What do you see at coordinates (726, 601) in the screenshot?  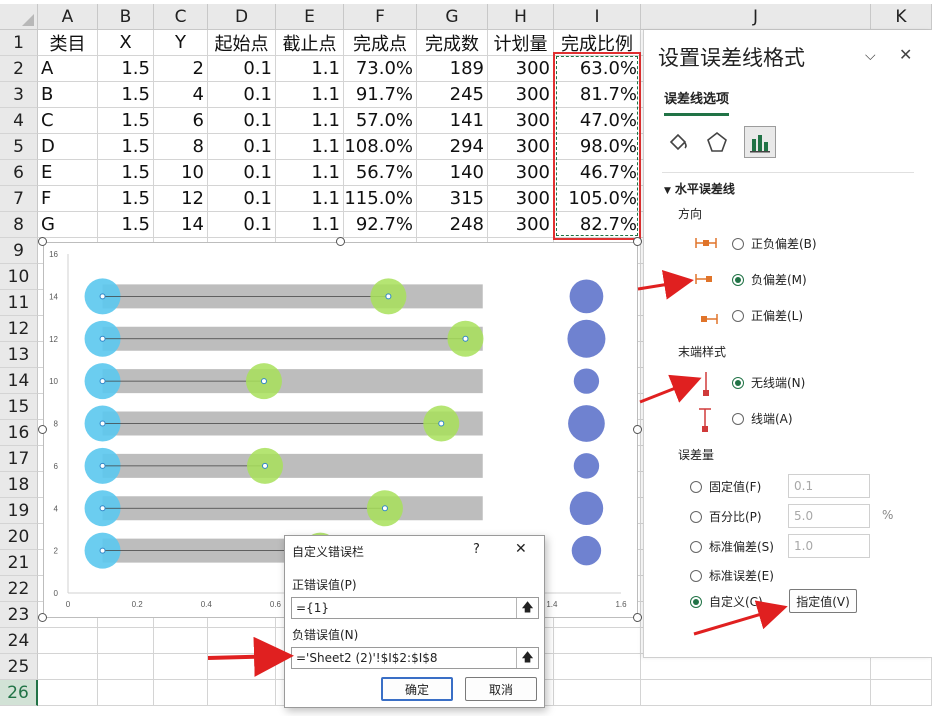 I see `option-custom: 自定义(C)` at bounding box center [726, 601].